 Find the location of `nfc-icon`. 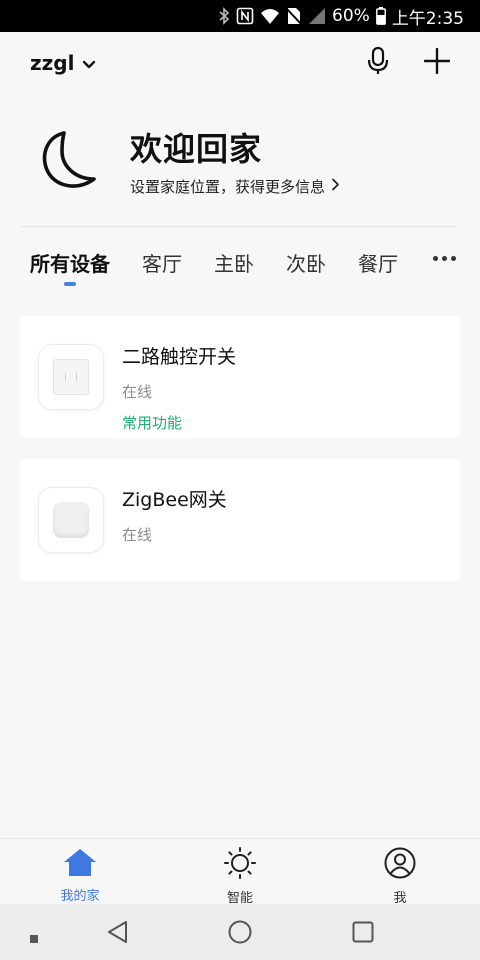

nfc-icon is located at coordinates (245, 16).